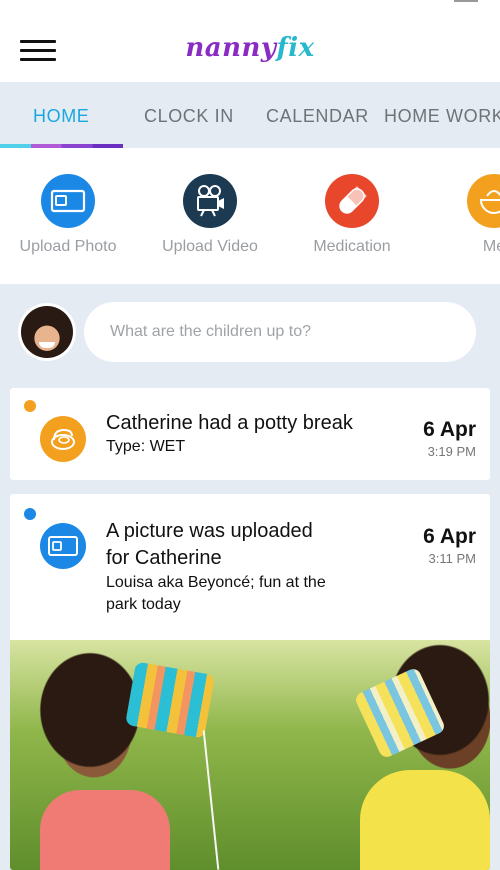 The image size is (500, 870). What do you see at coordinates (63, 439) in the screenshot?
I see `potty-icon` at bounding box center [63, 439].